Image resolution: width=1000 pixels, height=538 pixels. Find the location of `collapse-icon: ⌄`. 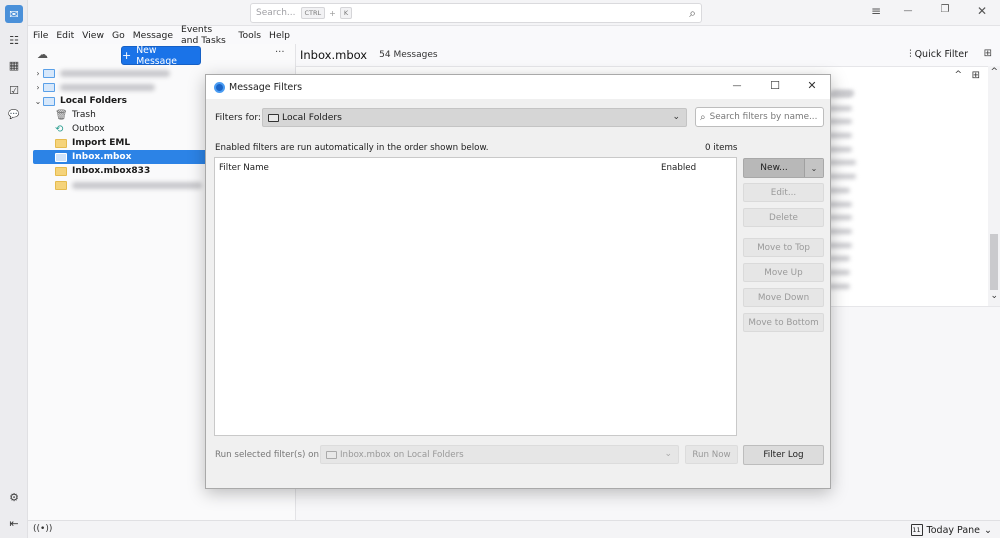

collapse-icon: ⌄ is located at coordinates (38, 101).